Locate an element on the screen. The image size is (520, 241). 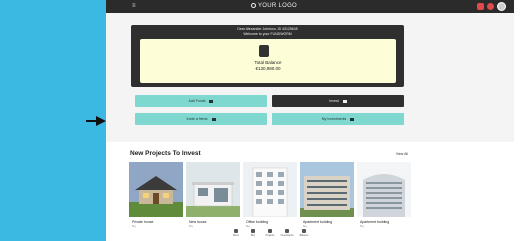
nav-item-projects: Projects is located at coordinates (270, 233).